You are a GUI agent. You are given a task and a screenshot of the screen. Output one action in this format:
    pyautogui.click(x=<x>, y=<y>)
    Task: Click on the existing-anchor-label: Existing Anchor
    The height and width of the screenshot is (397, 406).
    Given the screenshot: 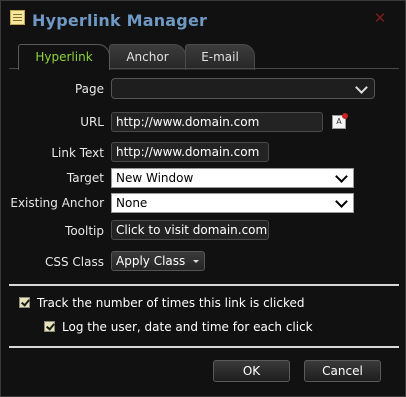 What is the action you would take?
    pyautogui.click(x=57, y=203)
    